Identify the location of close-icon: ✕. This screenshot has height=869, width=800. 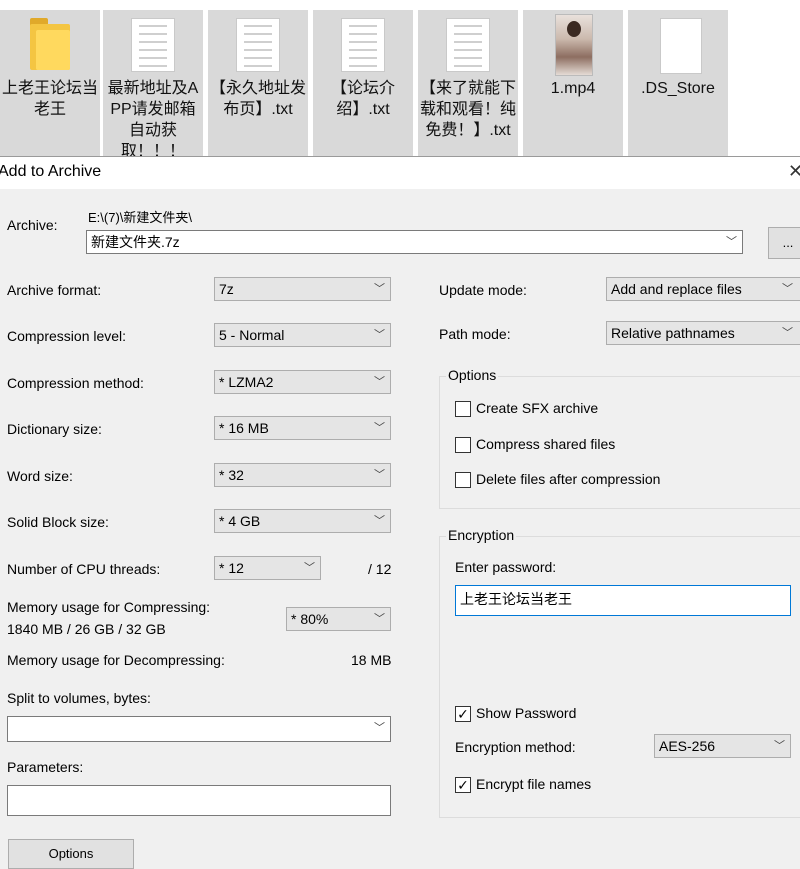
(794, 171).